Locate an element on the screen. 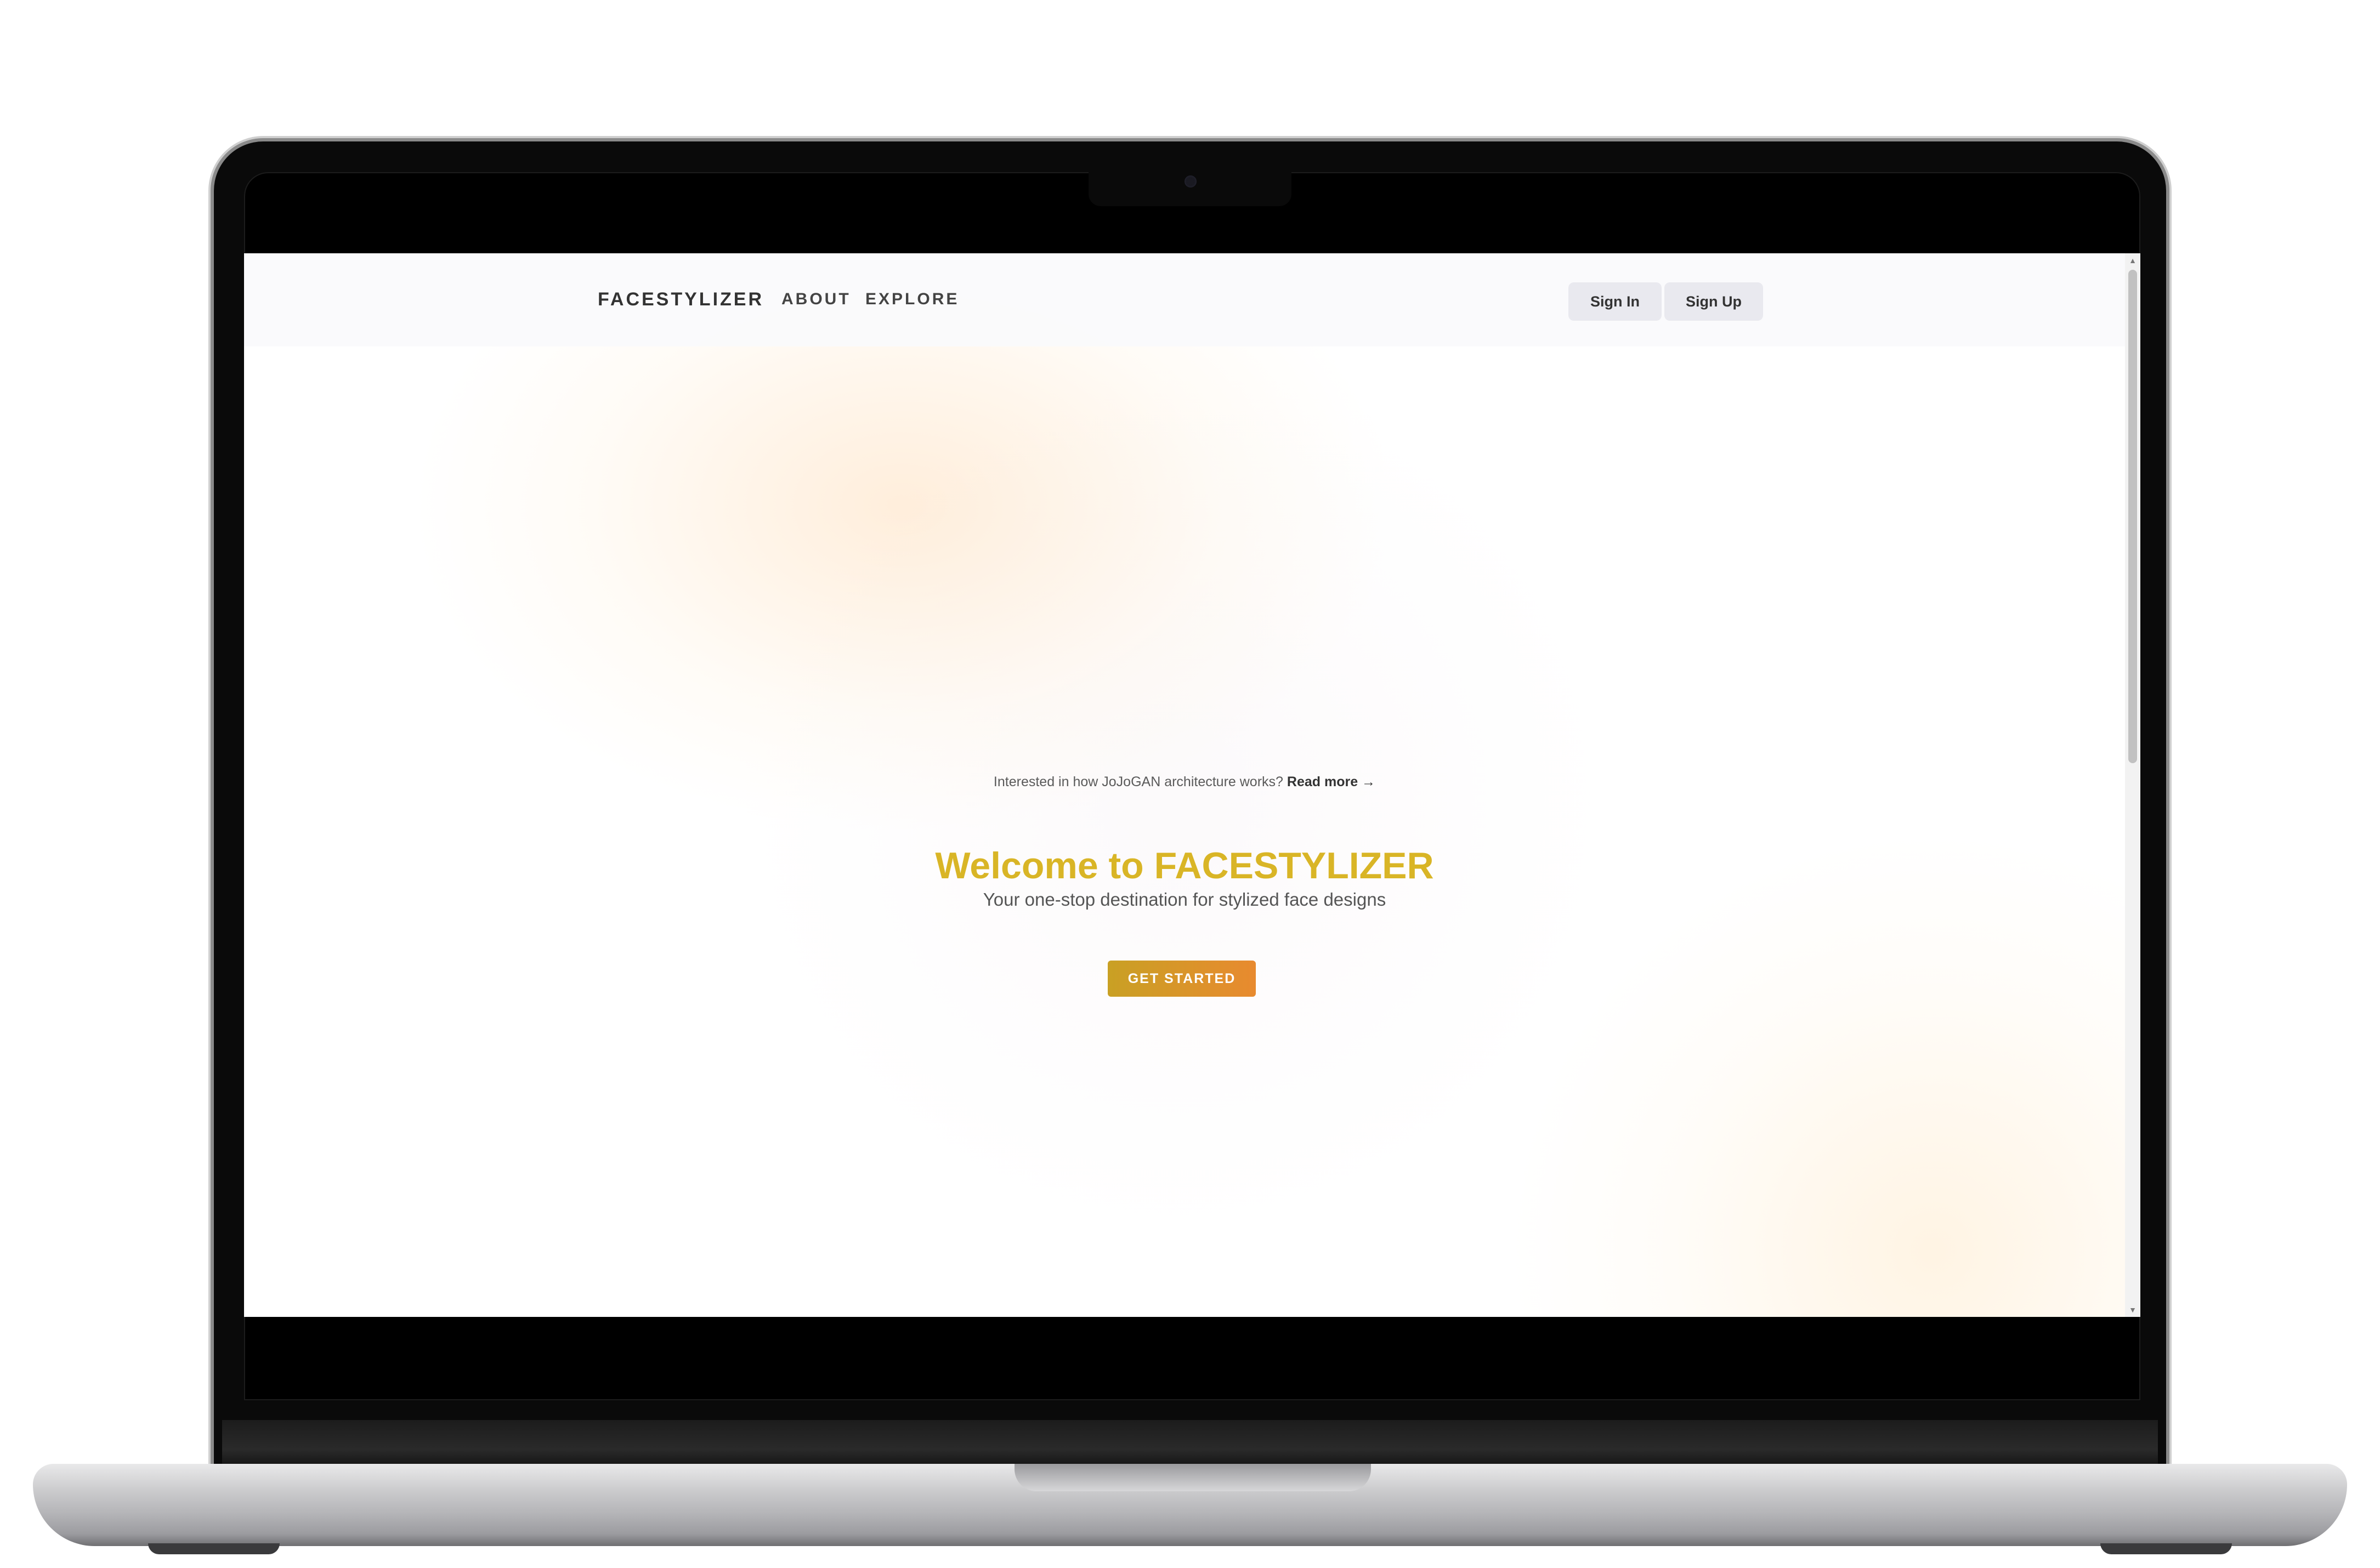  read-more-link: Read more → is located at coordinates (1331, 781).